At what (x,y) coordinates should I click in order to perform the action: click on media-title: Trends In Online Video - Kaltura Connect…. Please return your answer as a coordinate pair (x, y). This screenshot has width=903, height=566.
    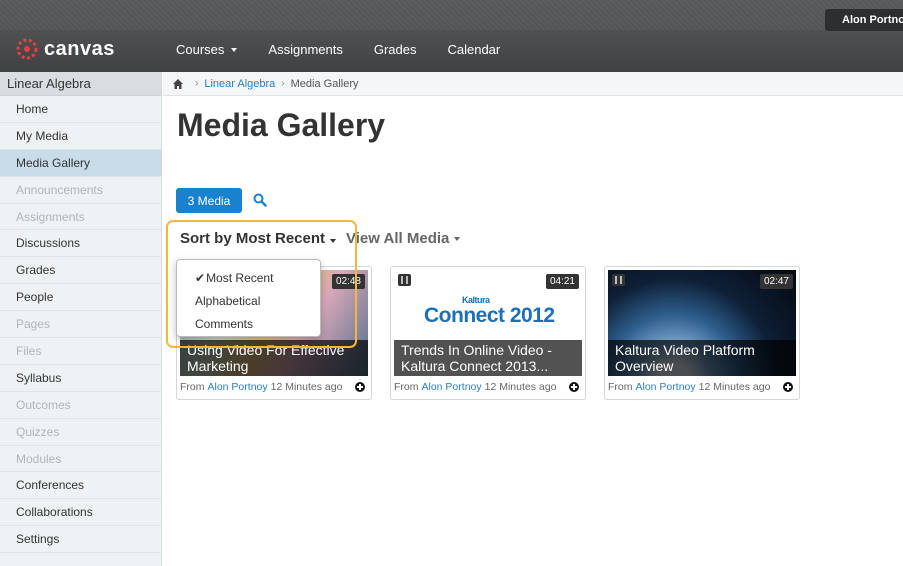
    Looking at the image, I should click on (488, 358).